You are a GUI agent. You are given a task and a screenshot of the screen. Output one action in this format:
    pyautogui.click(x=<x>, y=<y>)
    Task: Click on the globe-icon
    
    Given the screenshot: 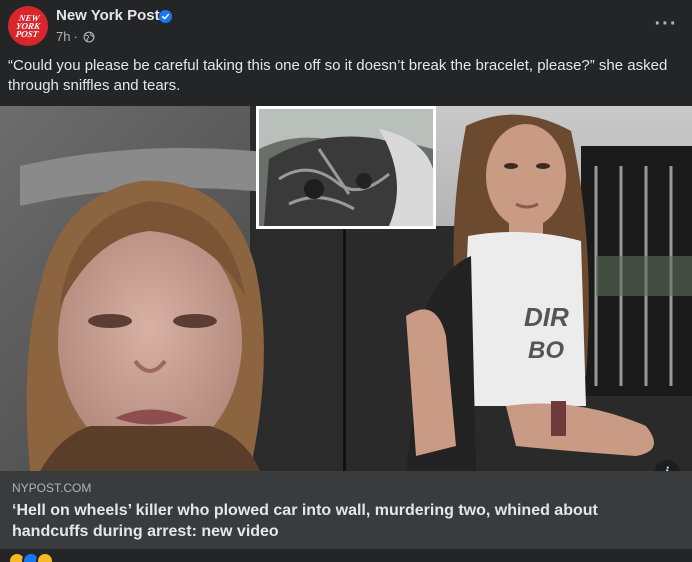 What is the action you would take?
    pyautogui.click(x=89, y=37)
    